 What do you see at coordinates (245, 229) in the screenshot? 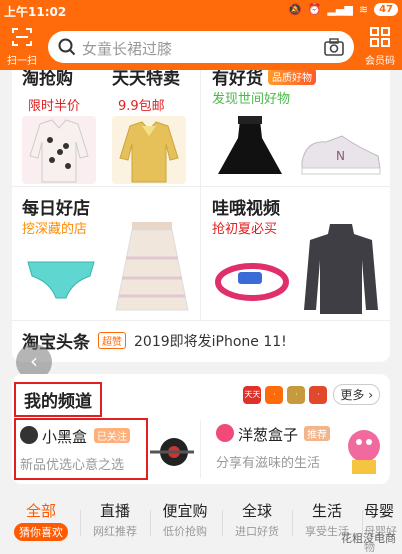
I see `block-sub-waovideo: 抢初夏必买` at bounding box center [245, 229].